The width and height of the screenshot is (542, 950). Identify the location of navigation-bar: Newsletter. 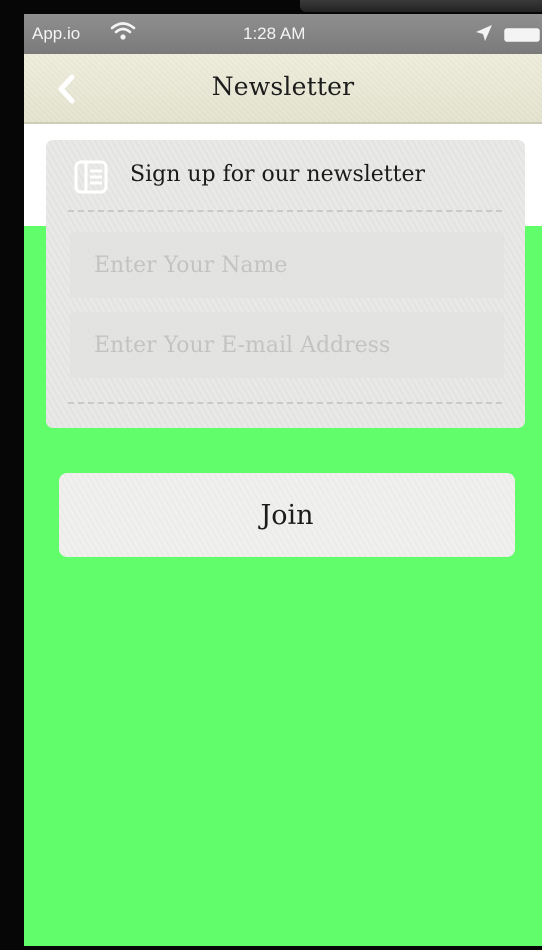
(283, 89).